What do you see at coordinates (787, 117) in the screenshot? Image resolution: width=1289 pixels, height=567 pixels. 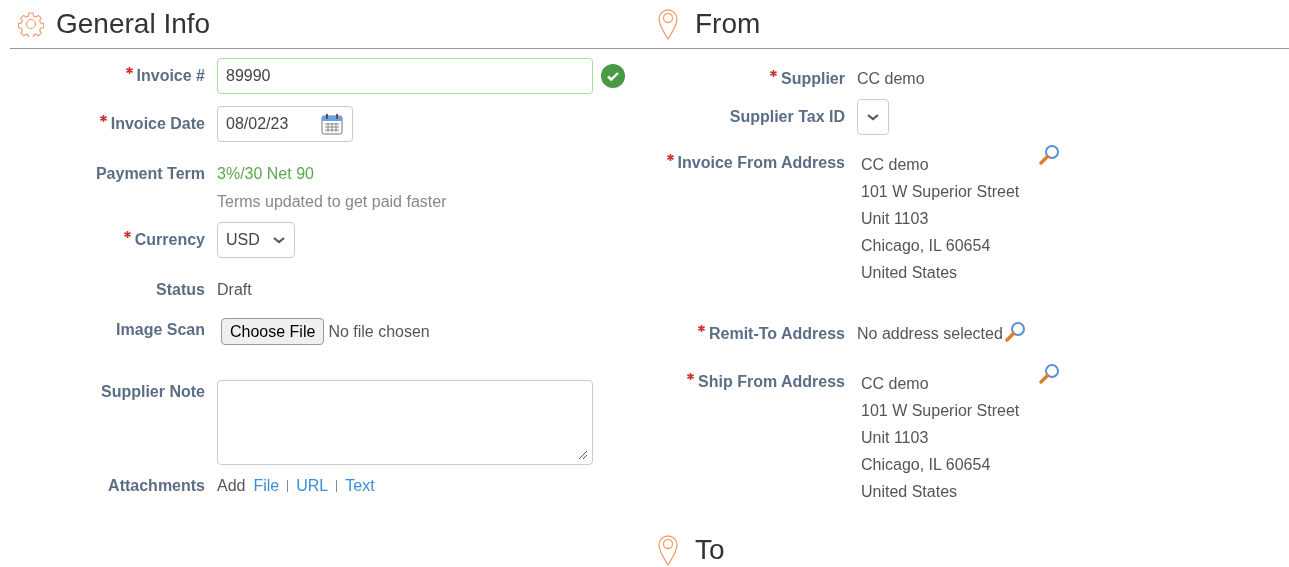 I see `field-label: Supplier Tax ID` at bounding box center [787, 117].